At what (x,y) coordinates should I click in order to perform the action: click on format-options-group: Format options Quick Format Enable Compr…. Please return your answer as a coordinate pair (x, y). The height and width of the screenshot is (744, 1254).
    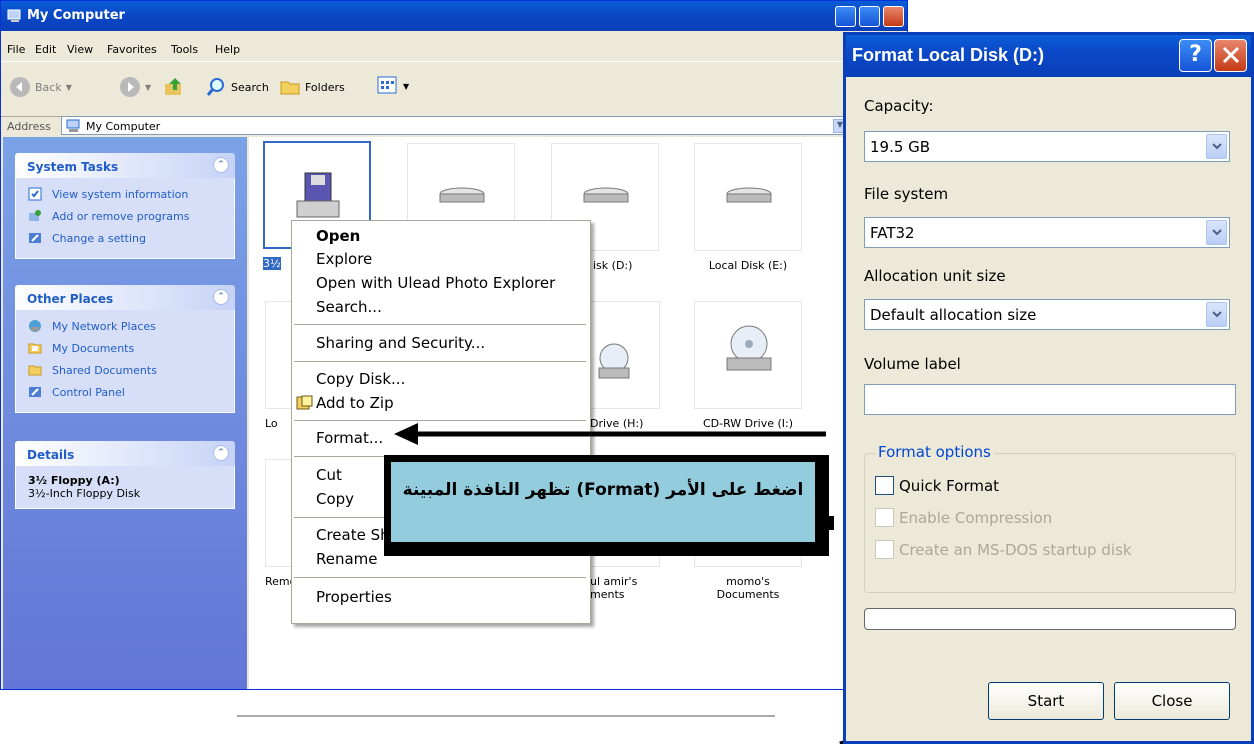
    Looking at the image, I should click on (1050, 518).